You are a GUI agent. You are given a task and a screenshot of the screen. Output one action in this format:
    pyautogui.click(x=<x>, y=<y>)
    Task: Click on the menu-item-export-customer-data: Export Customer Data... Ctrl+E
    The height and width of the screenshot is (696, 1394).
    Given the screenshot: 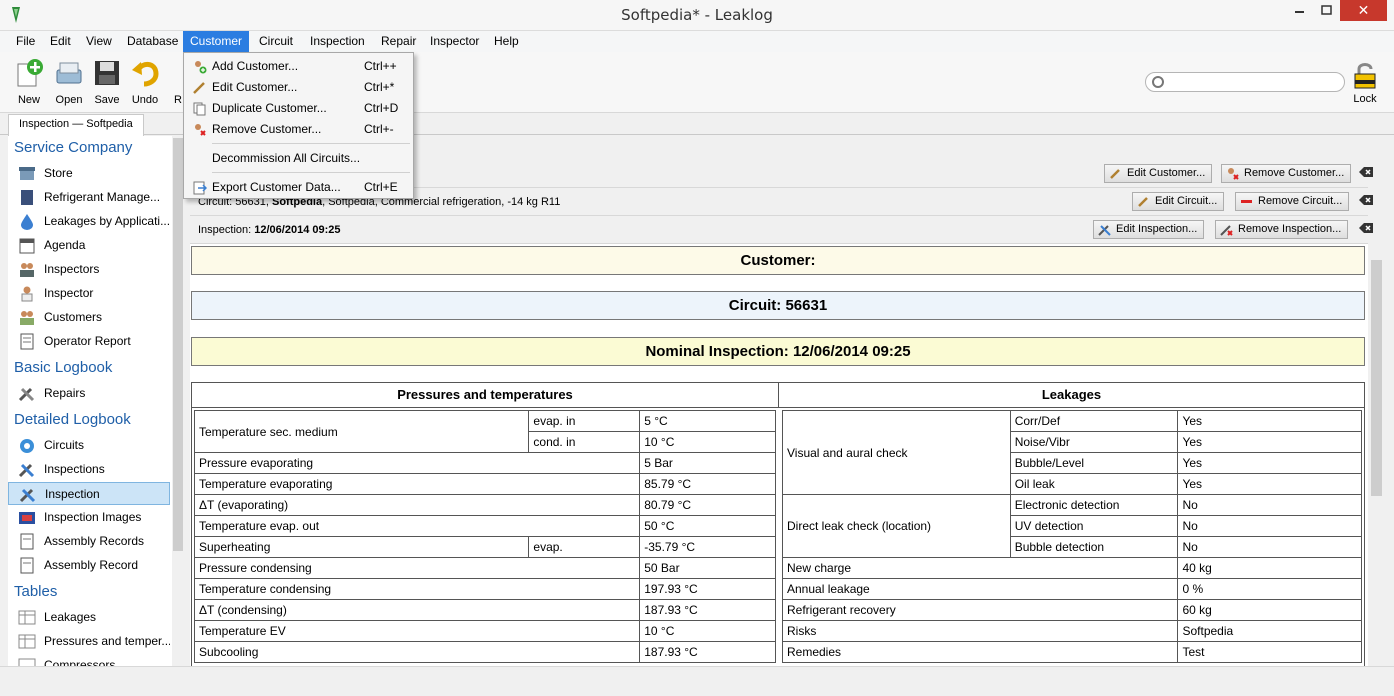 What is the action you would take?
    pyautogui.click(x=299, y=187)
    